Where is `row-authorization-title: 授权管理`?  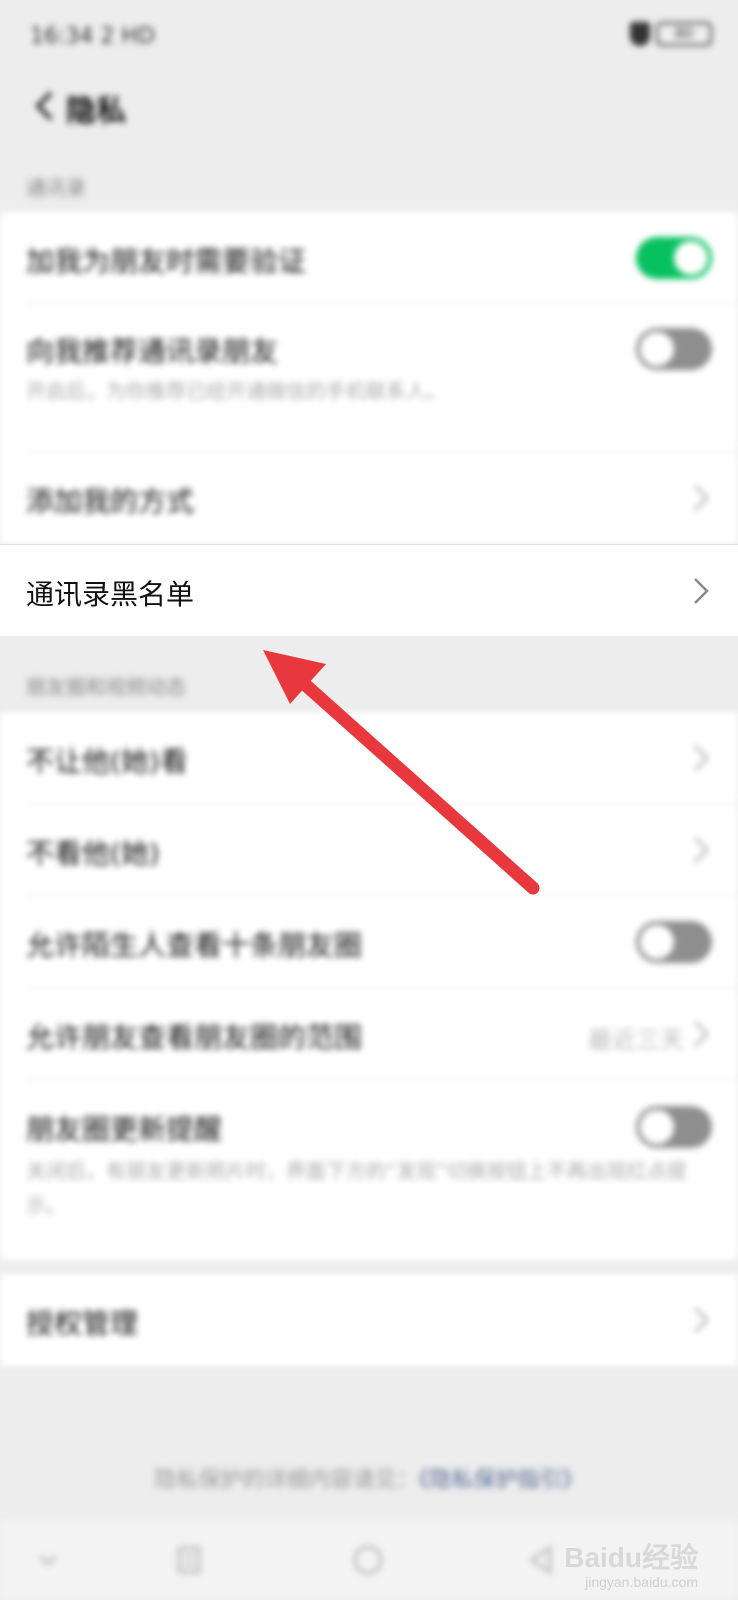
row-authorization-title: 授权管理 is located at coordinates (82, 1323).